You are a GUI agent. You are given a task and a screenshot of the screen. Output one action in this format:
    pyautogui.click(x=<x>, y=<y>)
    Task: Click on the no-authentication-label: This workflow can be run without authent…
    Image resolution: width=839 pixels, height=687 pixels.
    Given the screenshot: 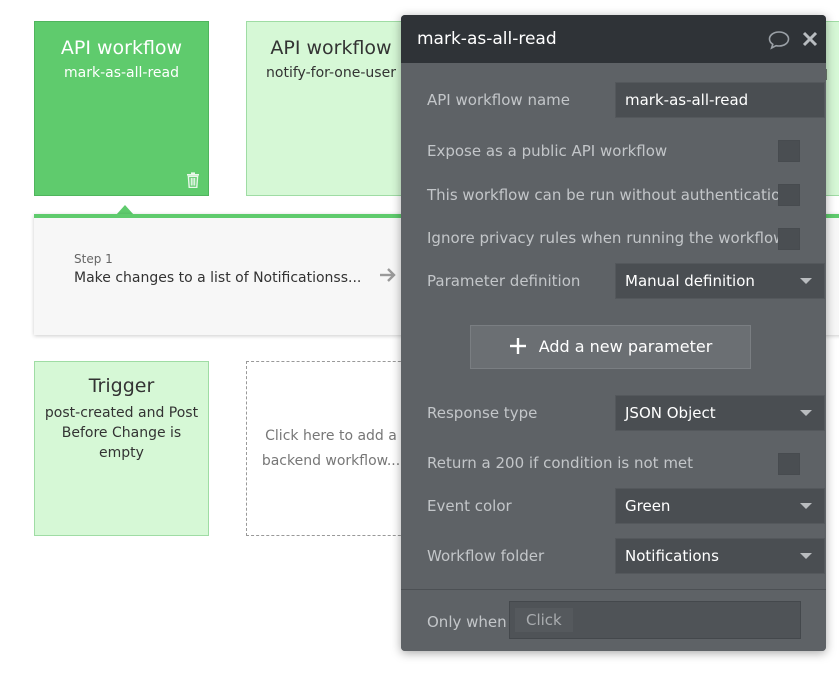 What is the action you would take?
    pyautogui.click(x=608, y=195)
    